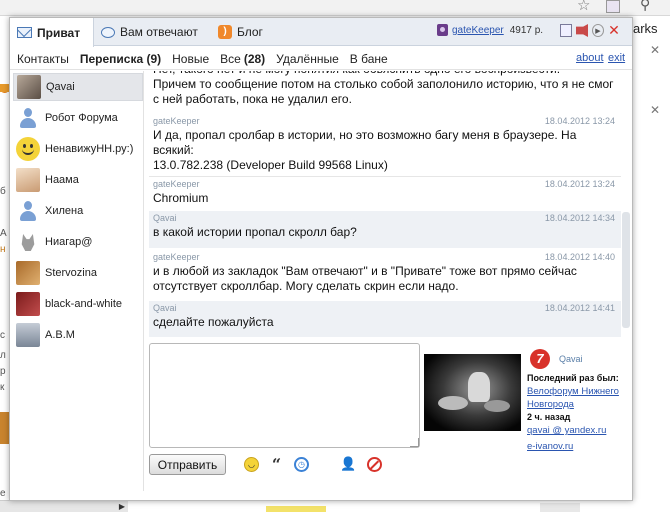  What do you see at coordinates (549, 417) in the screenshot?
I see `last-seen-time: 2 ч. назад` at bounding box center [549, 417].